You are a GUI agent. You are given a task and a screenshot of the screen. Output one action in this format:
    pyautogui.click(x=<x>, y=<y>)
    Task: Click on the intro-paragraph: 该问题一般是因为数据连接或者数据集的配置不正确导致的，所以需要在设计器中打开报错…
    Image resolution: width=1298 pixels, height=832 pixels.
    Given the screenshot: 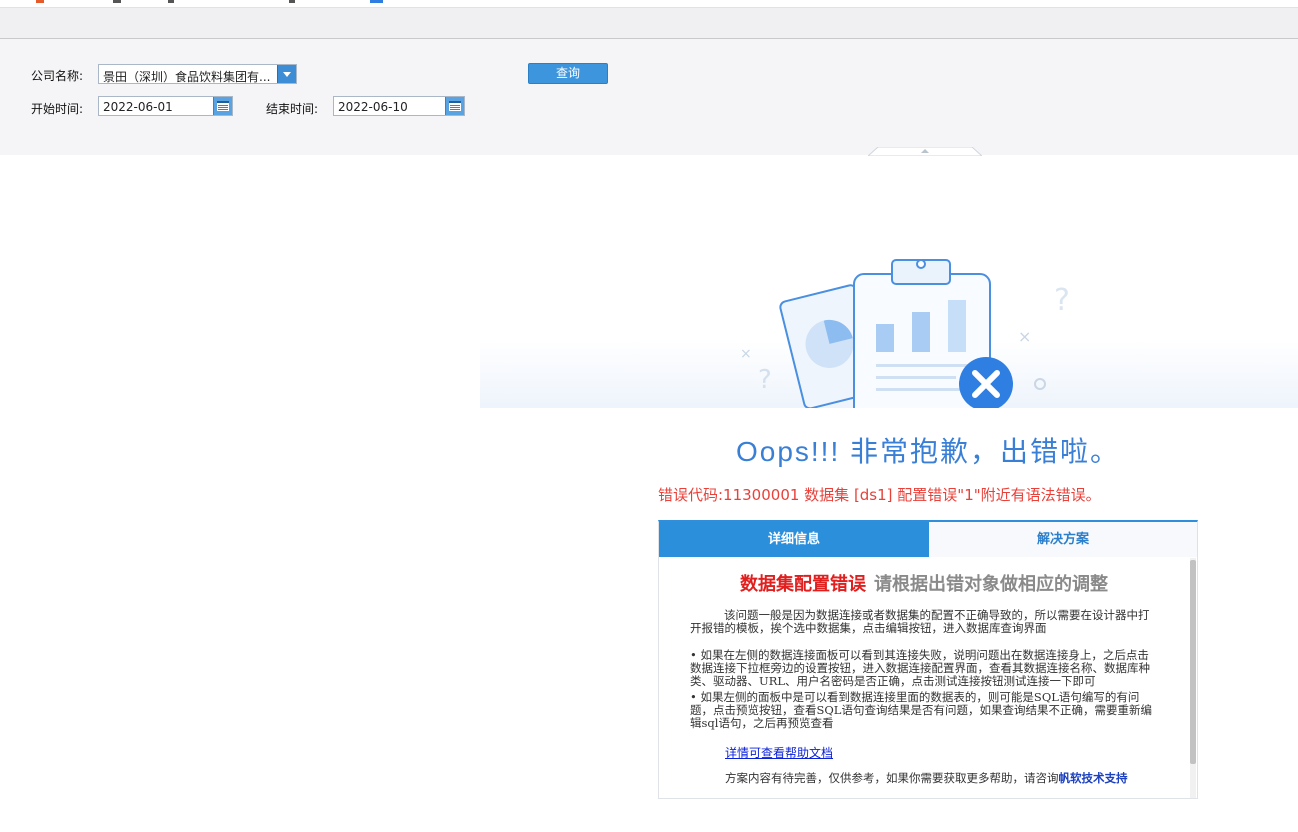 What is the action you would take?
    pyautogui.click(x=920, y=621)
    